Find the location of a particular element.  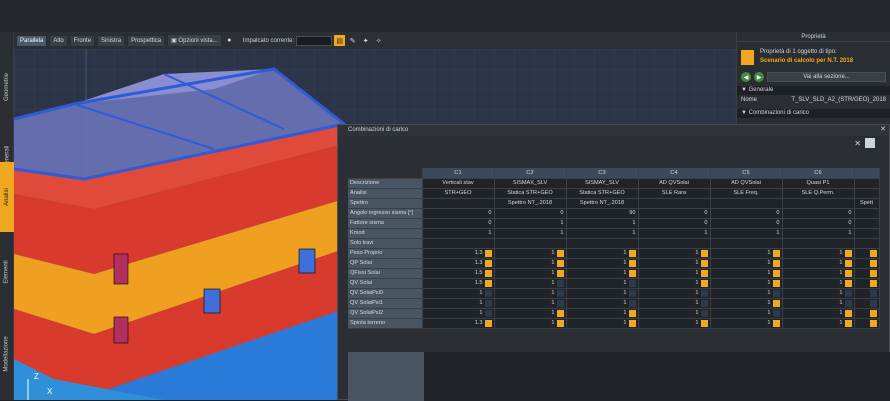

column-header: C6 is located at coordinates (818, 173).